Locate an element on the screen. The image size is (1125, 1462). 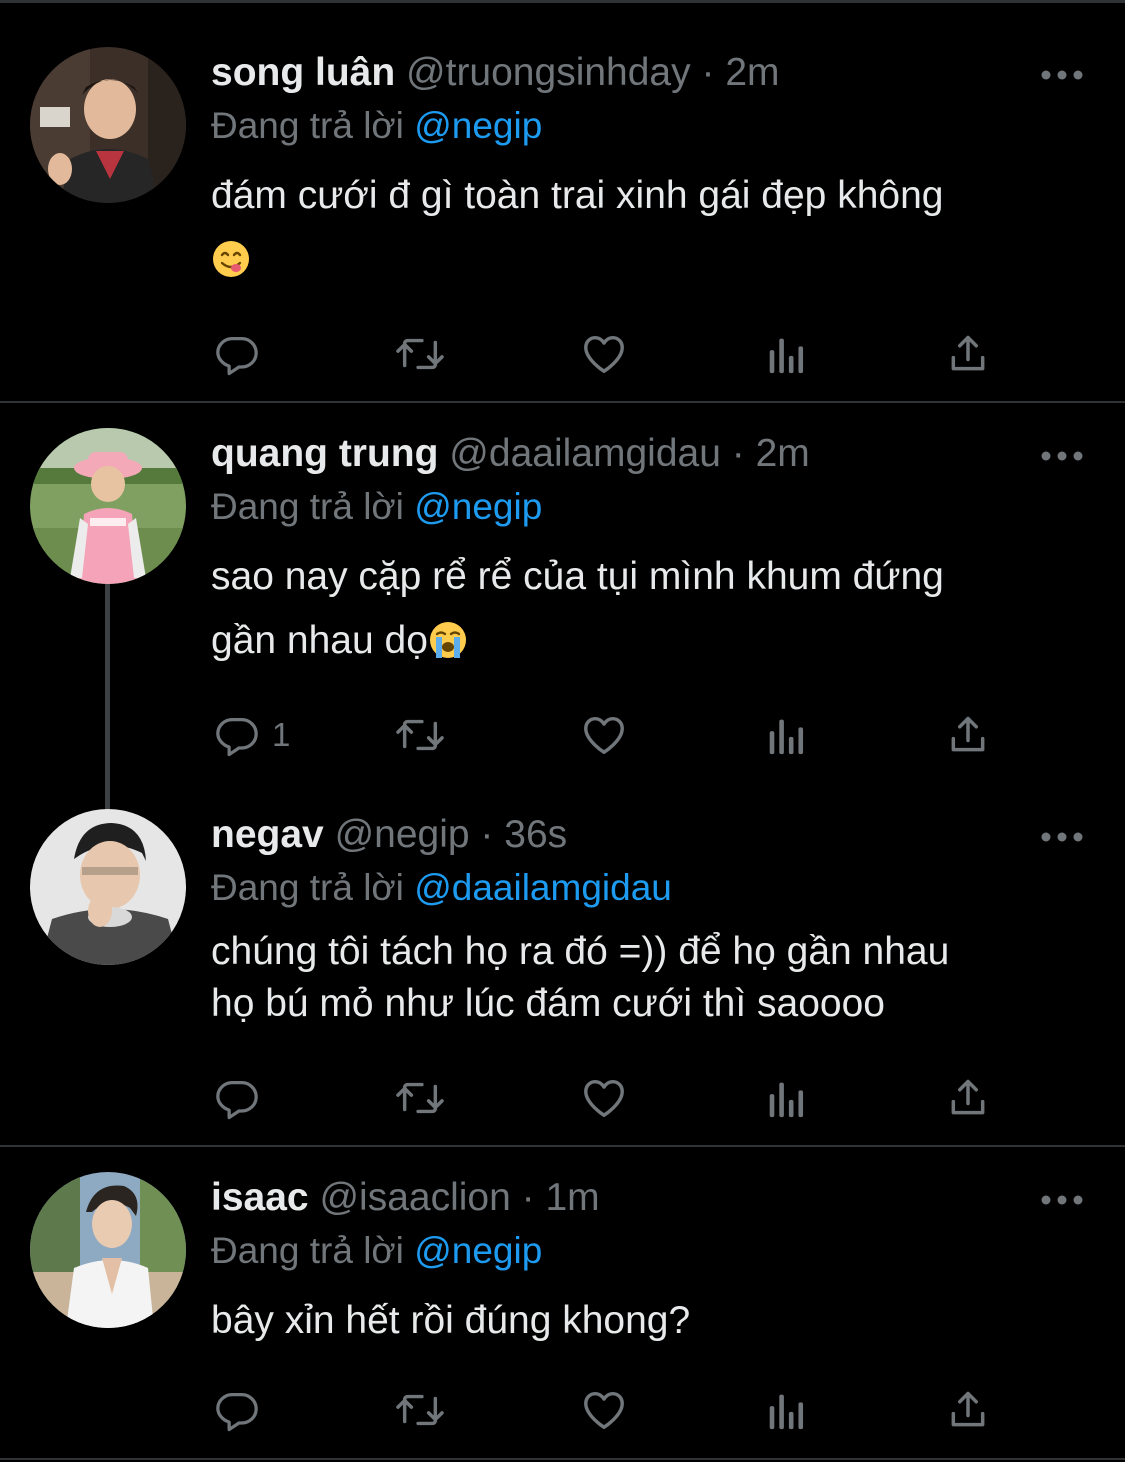
user-handle: @daailamgidau is located at coordinates (585, 453).